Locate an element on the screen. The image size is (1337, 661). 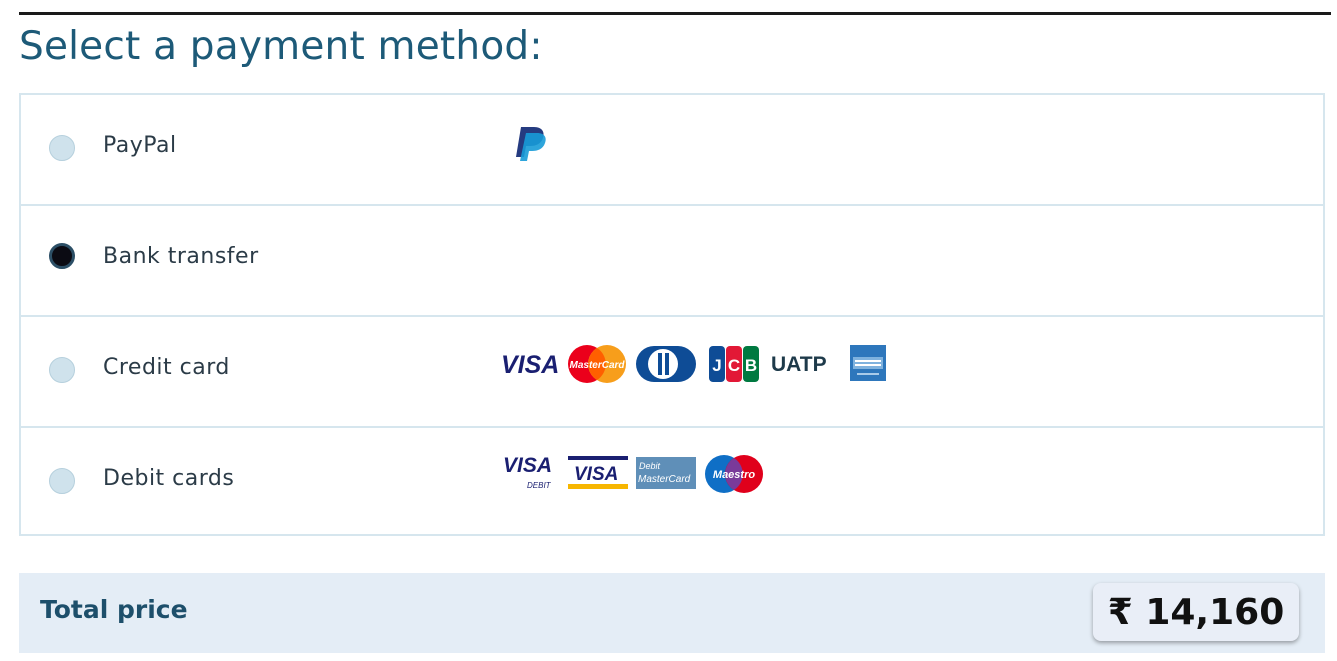
visa-debit-icon: VISA DEBIT is located at coordinates (527, 472).